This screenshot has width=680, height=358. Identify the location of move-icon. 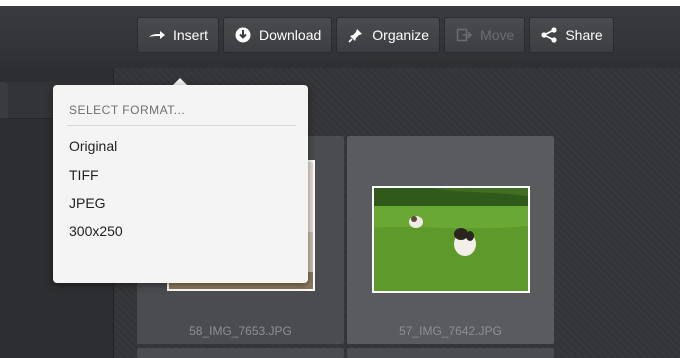
(464, 35).